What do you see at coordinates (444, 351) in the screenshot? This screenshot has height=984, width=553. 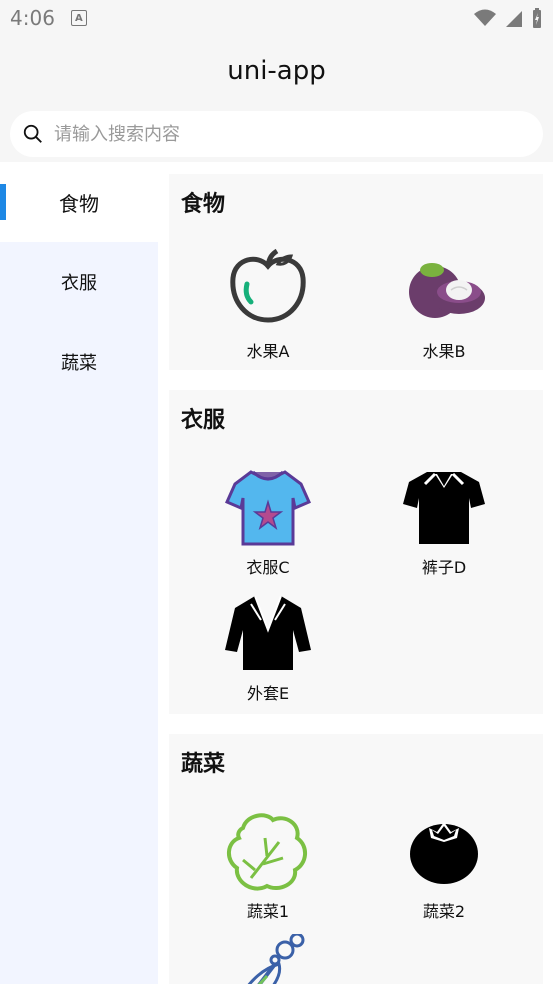 I see `item-label: 水果B` at bounding box center [444, 351].